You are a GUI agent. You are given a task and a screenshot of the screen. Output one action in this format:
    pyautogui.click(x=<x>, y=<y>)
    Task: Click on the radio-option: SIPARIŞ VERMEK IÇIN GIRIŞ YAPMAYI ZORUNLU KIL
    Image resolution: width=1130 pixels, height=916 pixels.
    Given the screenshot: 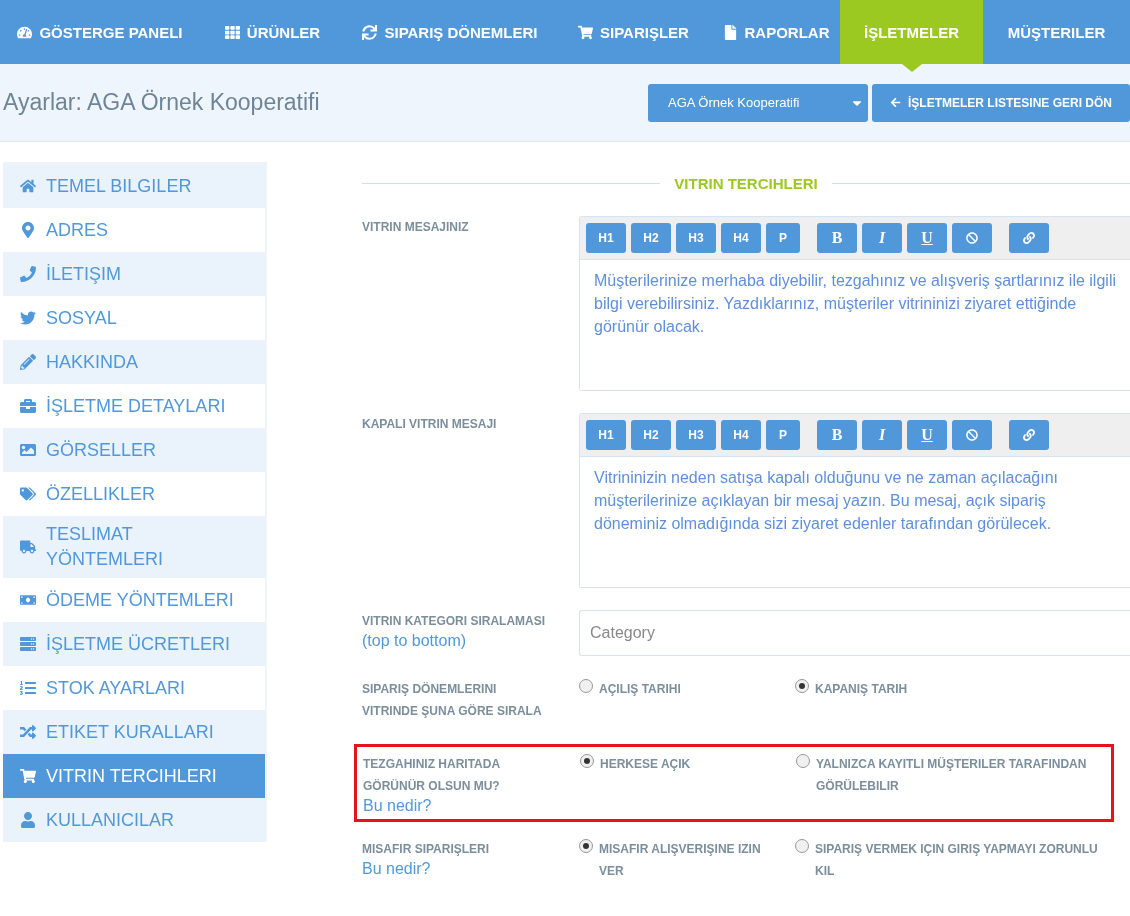 What is the action you would take?
    pyautogui.click(x=952, y=860)
    